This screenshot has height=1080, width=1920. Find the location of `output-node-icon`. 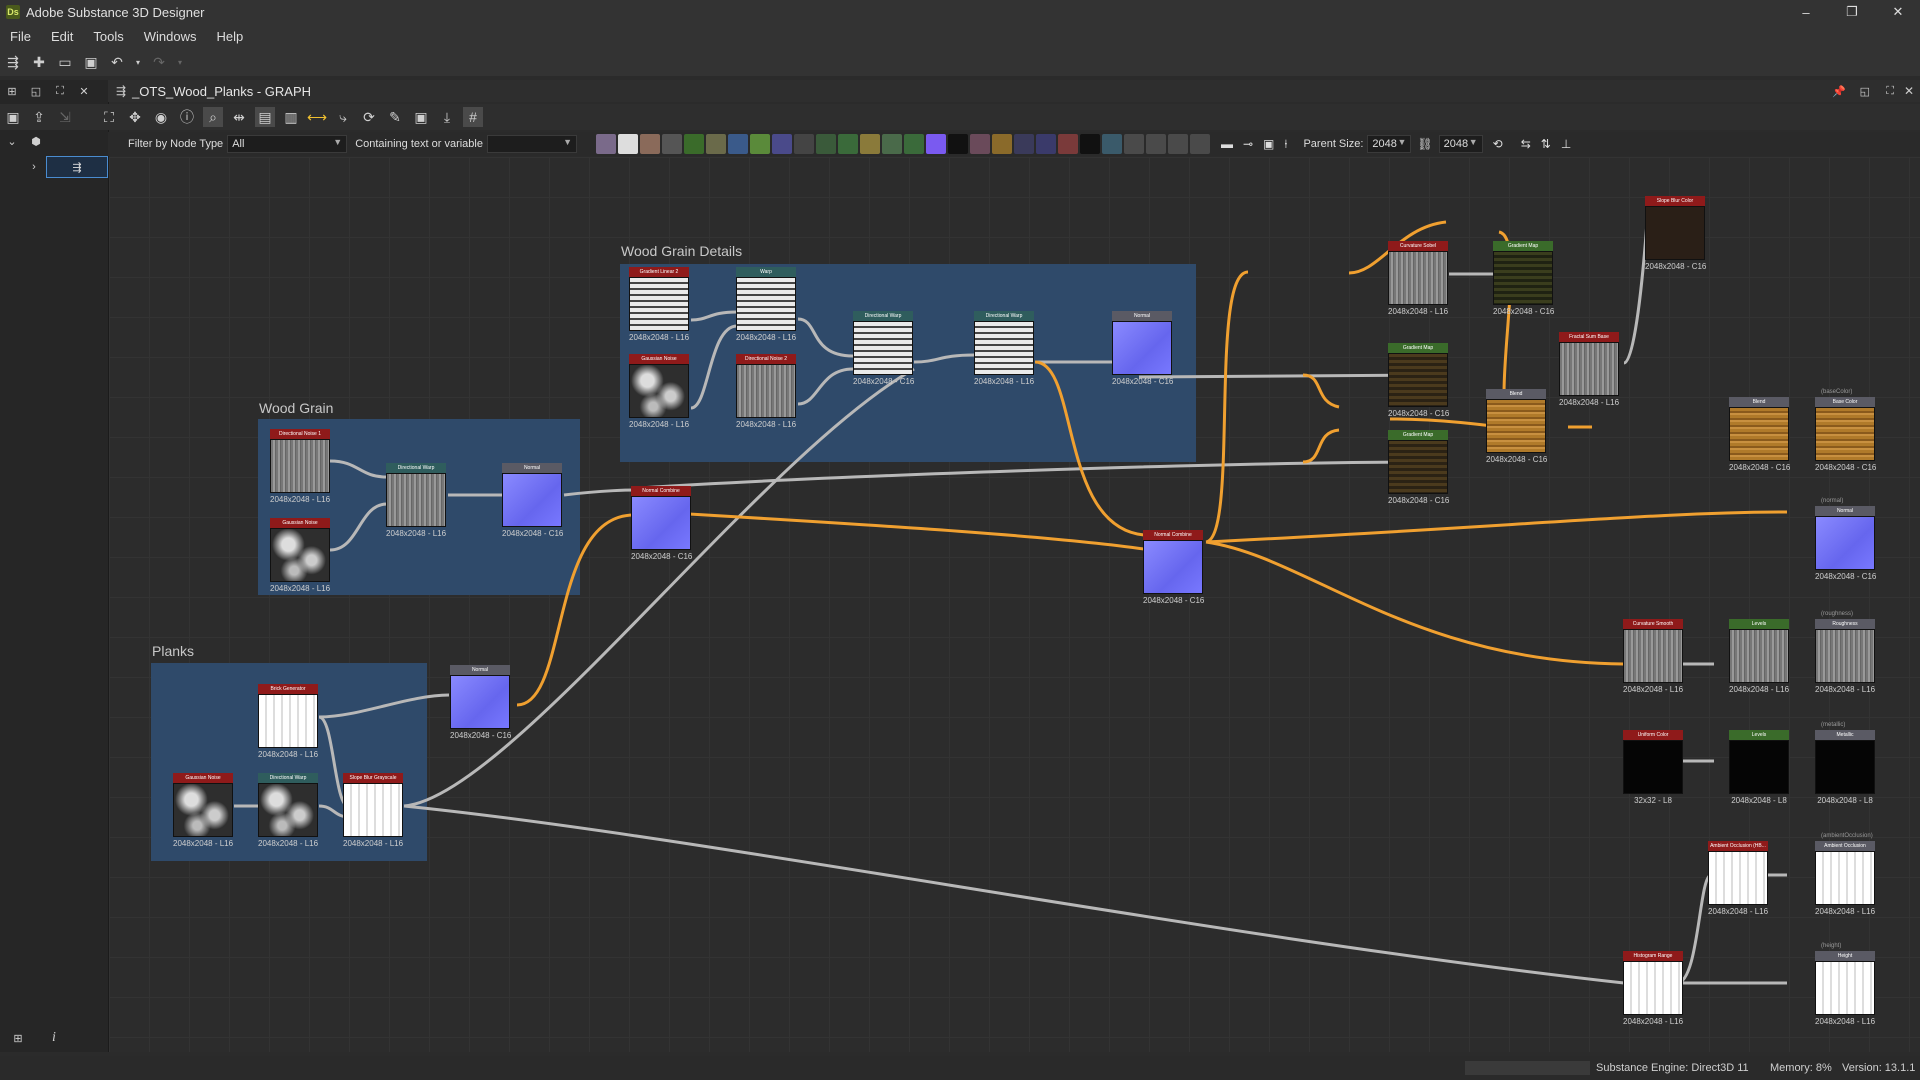

output-node-icon is located at coordinates (1155, 144).